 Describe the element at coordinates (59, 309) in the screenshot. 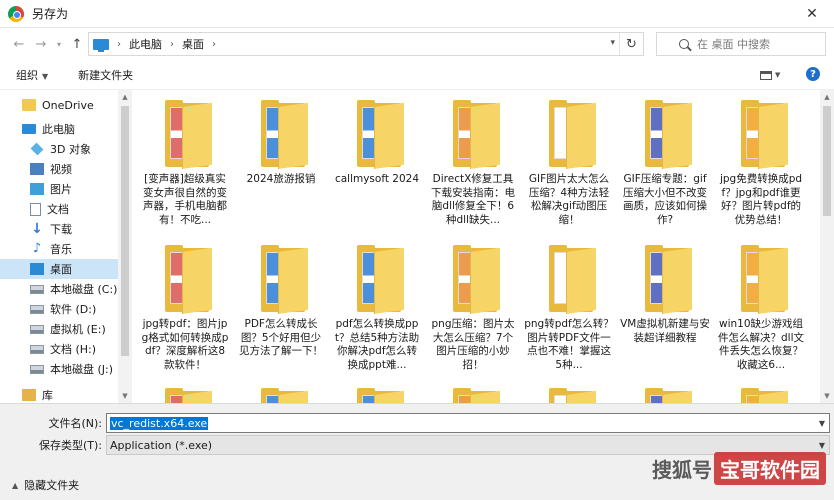

I see `sidebar-item-drive-d: 软件 (D:)` at that location.